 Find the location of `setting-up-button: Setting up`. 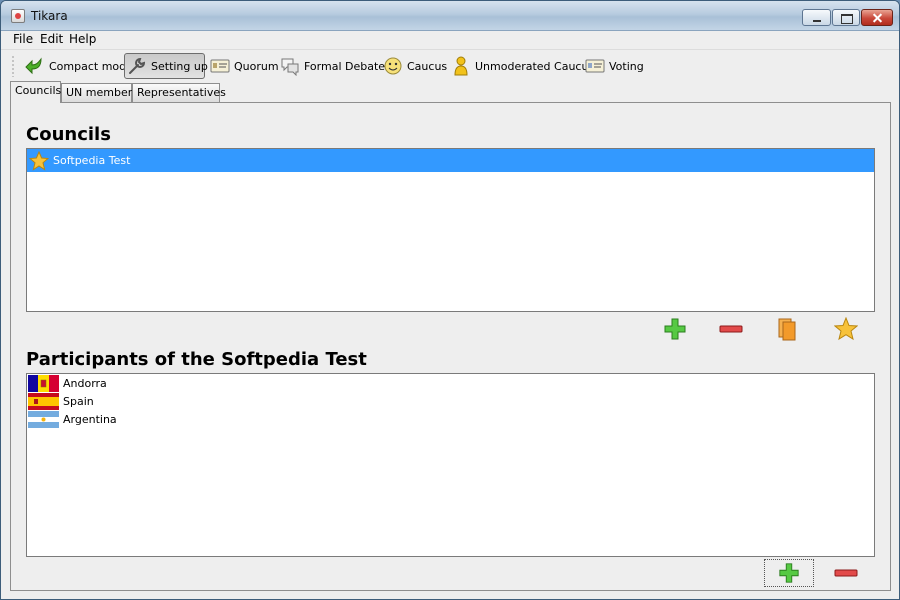

setting-up-button: Setting up is located at coordinates (166, 66).